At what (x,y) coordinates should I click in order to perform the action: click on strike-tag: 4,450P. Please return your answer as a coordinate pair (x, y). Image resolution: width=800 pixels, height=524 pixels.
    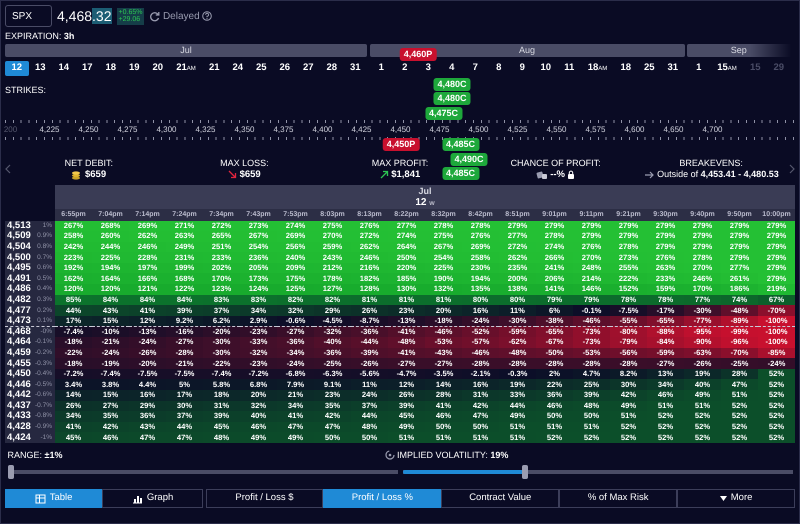
    Looking at the image, I should click on (401, 144).